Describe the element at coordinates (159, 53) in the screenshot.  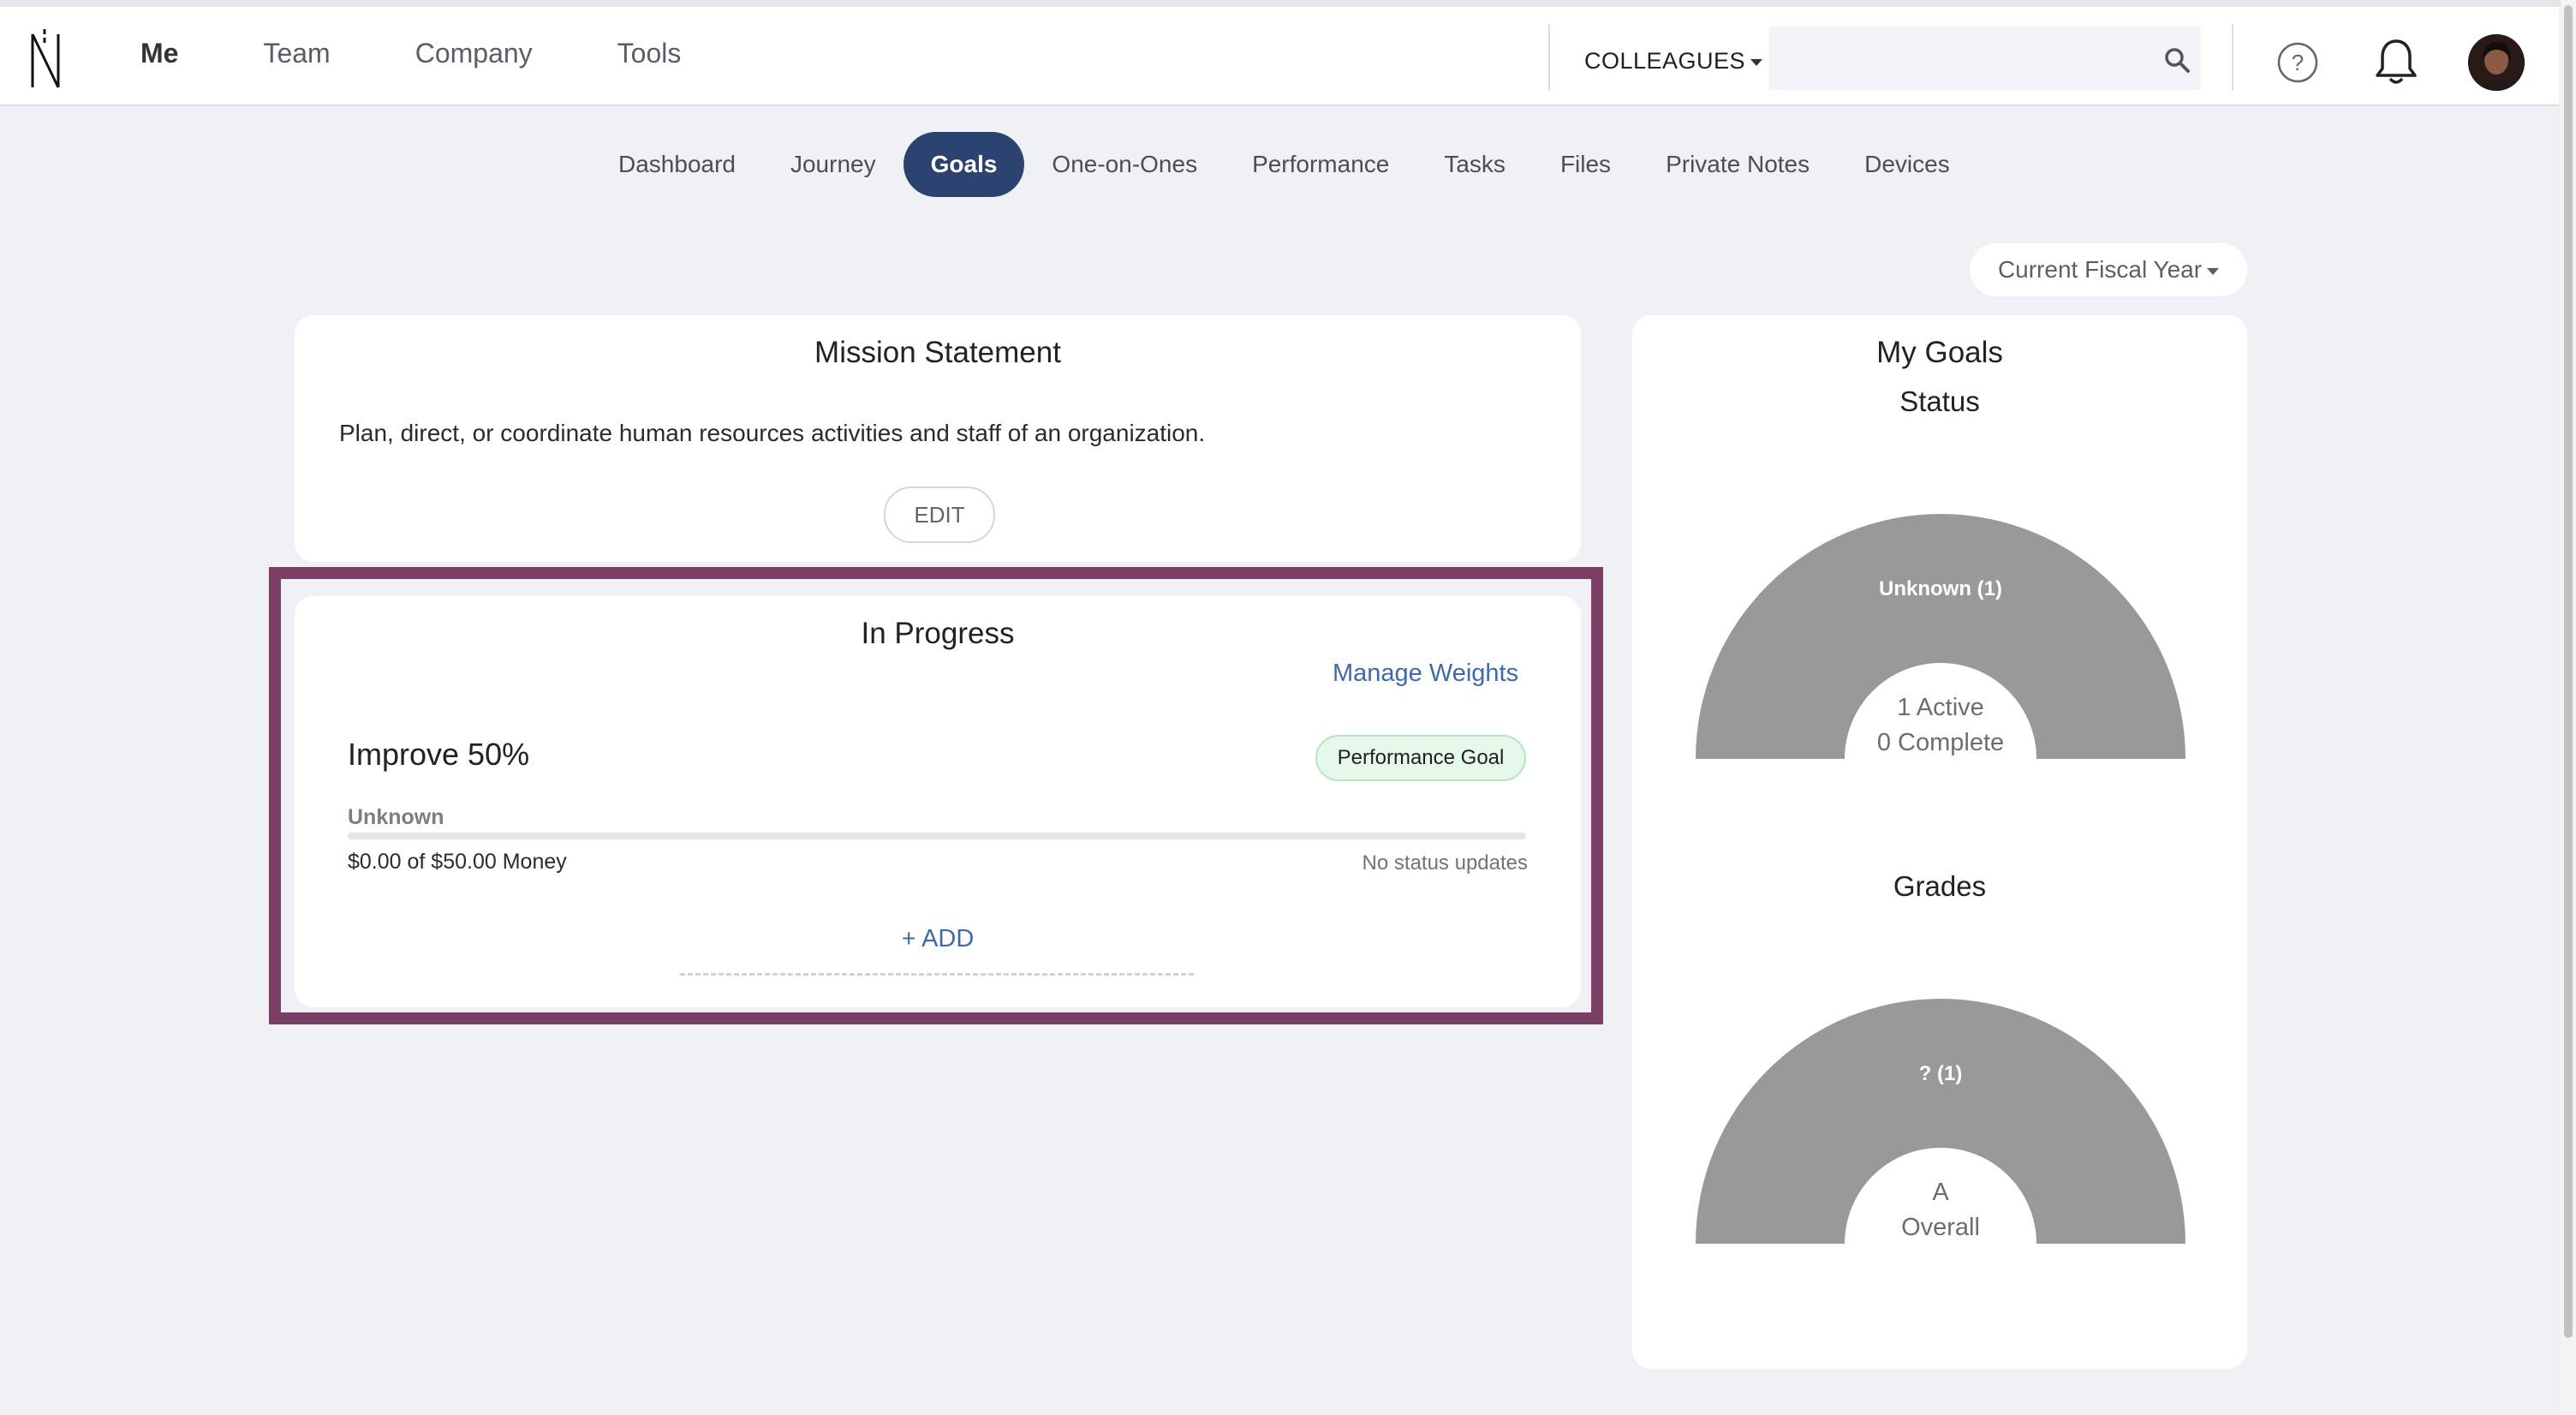
I see `nav-me: Me` at that location.